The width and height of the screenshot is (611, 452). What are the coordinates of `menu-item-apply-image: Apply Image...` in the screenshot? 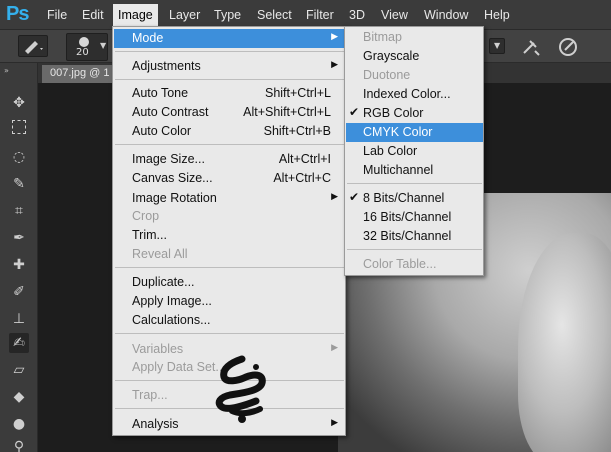 It's located at (229, 301).